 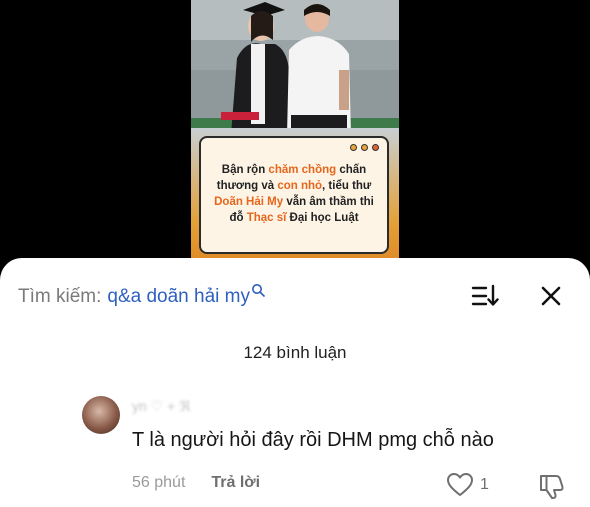 I want to click on search-query: q&a doãn hải my, so click(x=178, y=297).